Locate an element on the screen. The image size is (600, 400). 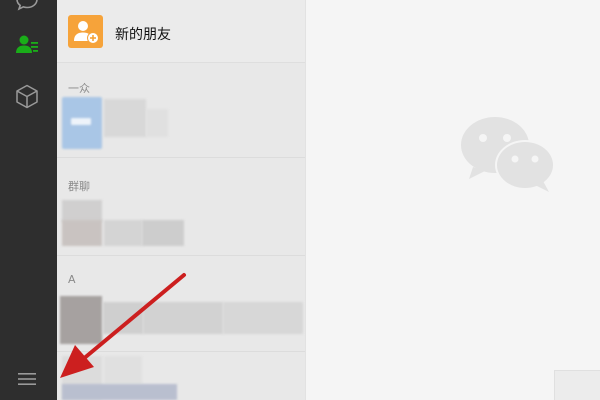
contacts-icon is located at coordinates (27, 45).